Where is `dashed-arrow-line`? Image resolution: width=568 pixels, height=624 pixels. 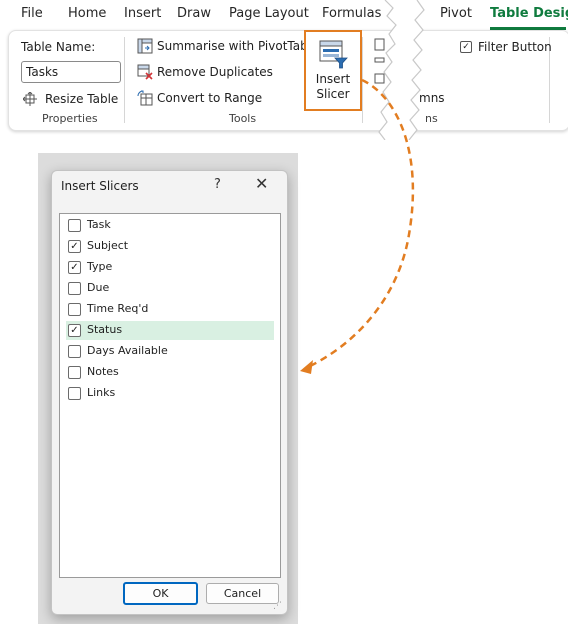
dashed-arrow-line is located at coordinates (360, 224).